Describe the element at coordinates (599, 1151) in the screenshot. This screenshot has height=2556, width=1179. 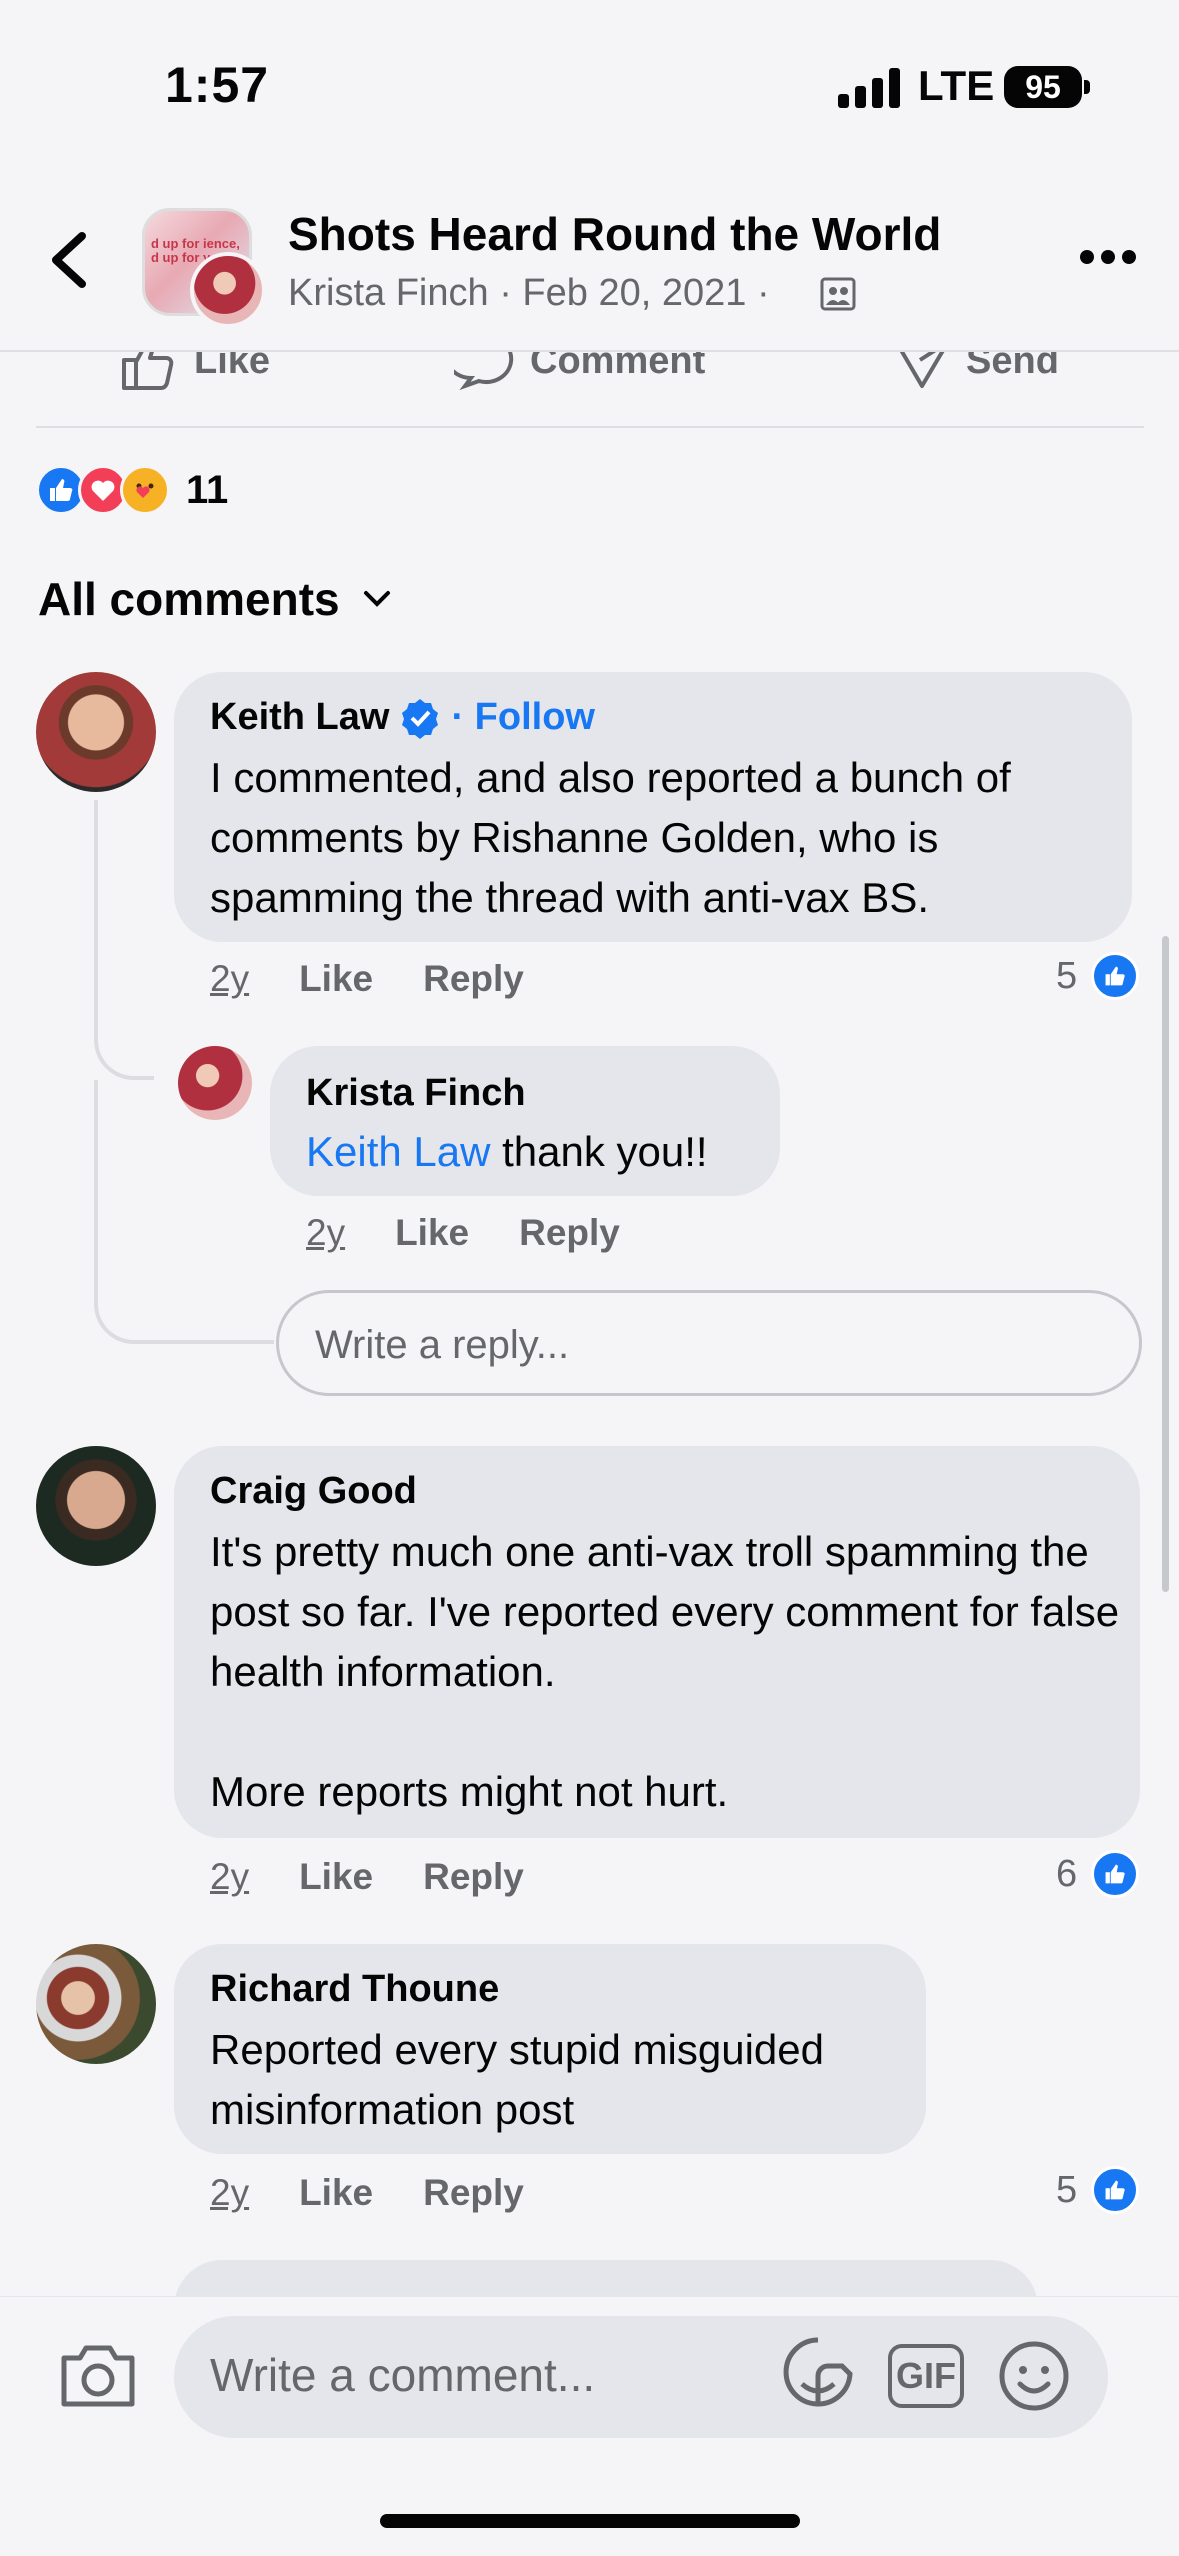
I see `reply-body: thank you!!` at that location.